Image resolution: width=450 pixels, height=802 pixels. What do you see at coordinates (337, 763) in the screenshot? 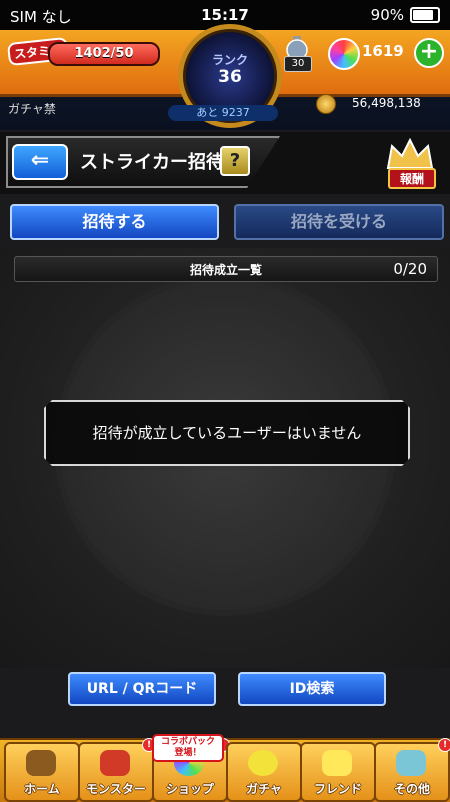
I see `friend-balloons-icon` at bounding box center [337, 763].